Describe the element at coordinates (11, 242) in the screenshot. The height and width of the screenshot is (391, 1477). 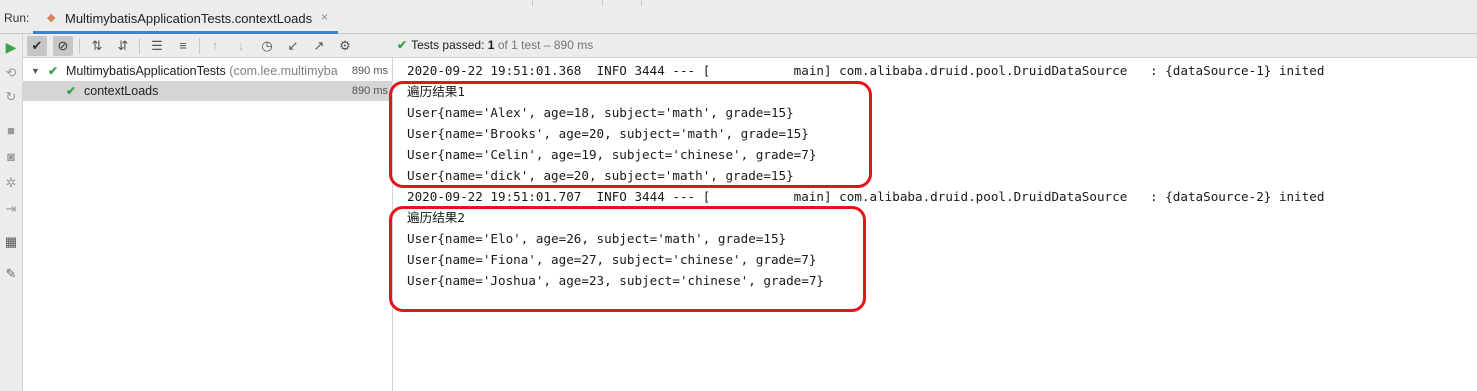
I see `layout-icon: ▦` at that location.